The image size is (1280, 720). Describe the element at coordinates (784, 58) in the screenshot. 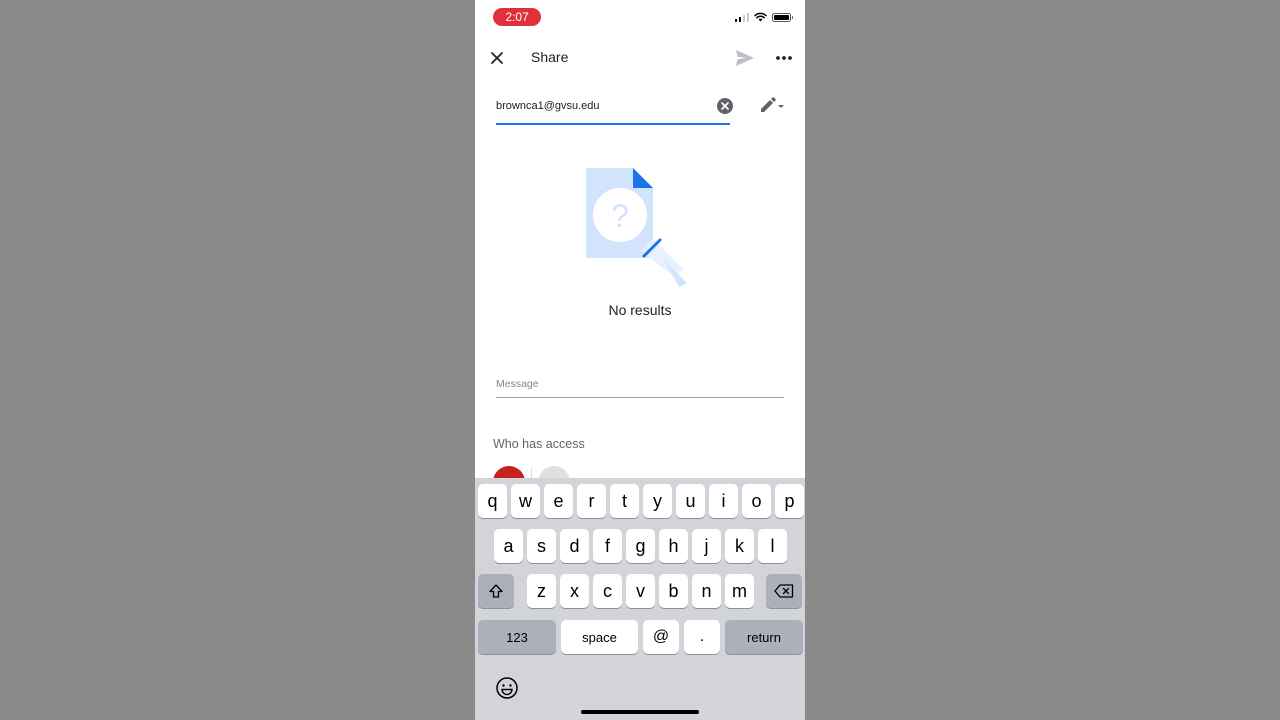

I see `more-options-icon` at that location.